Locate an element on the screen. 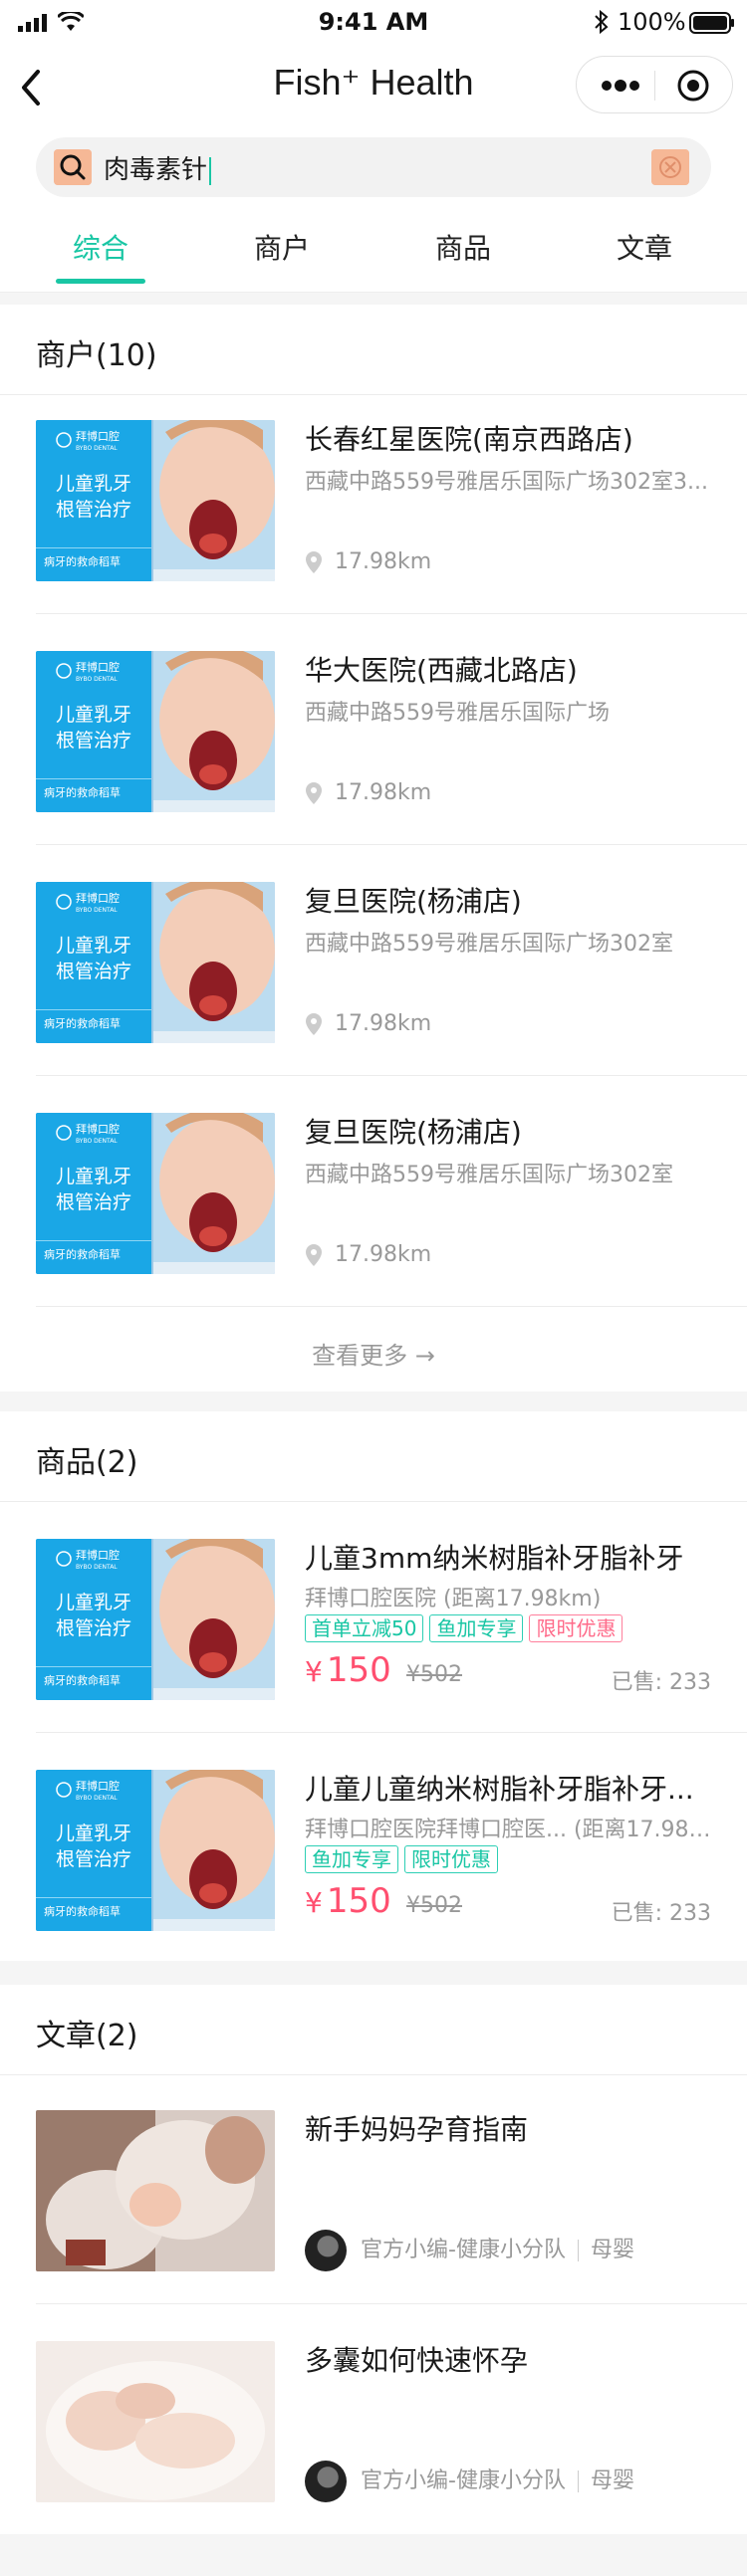 The image size is (747, 2576). article-category: 母婴 is located at coordinates (612, 2250).